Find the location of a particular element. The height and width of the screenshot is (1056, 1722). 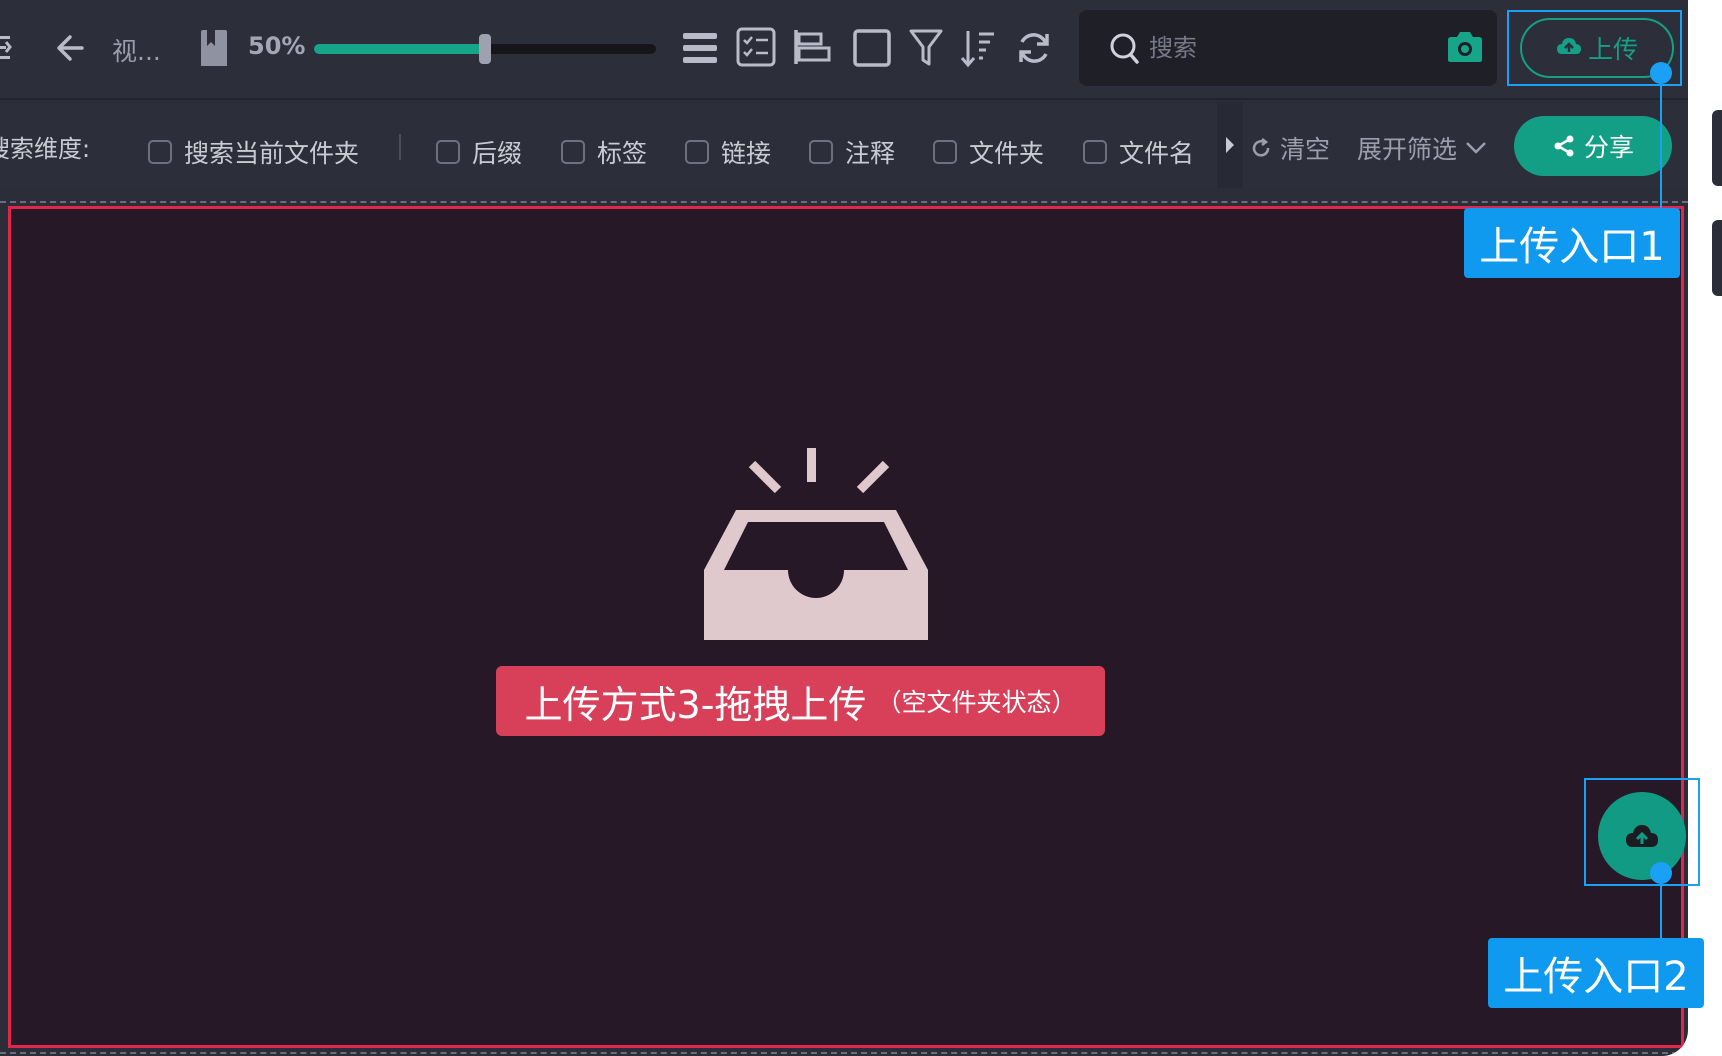

annotation-label-entry1: 上传入口1 is located at coordinates (1572, 243).